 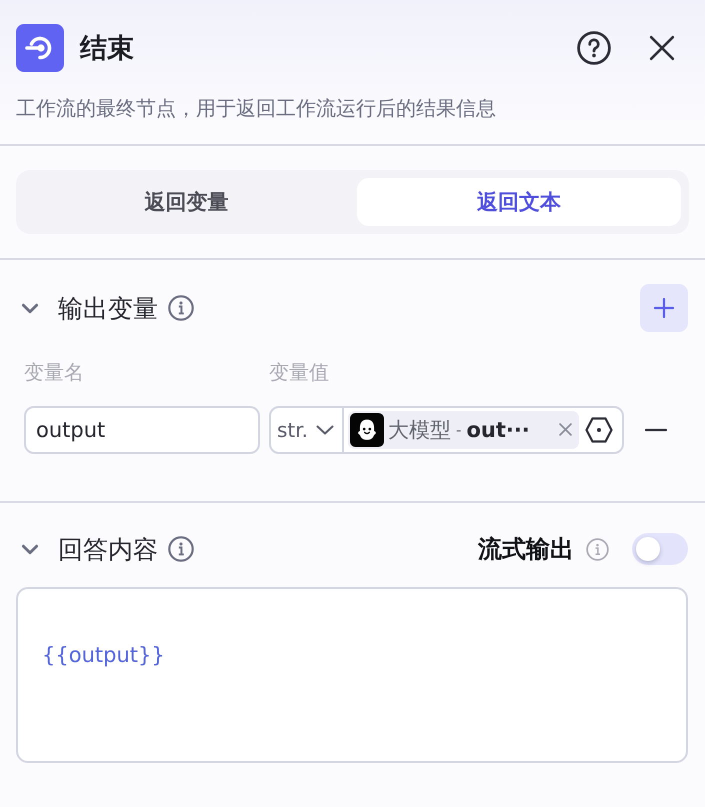 I want to click on mode-tab: 返回变量, so click(x=186, y=202).